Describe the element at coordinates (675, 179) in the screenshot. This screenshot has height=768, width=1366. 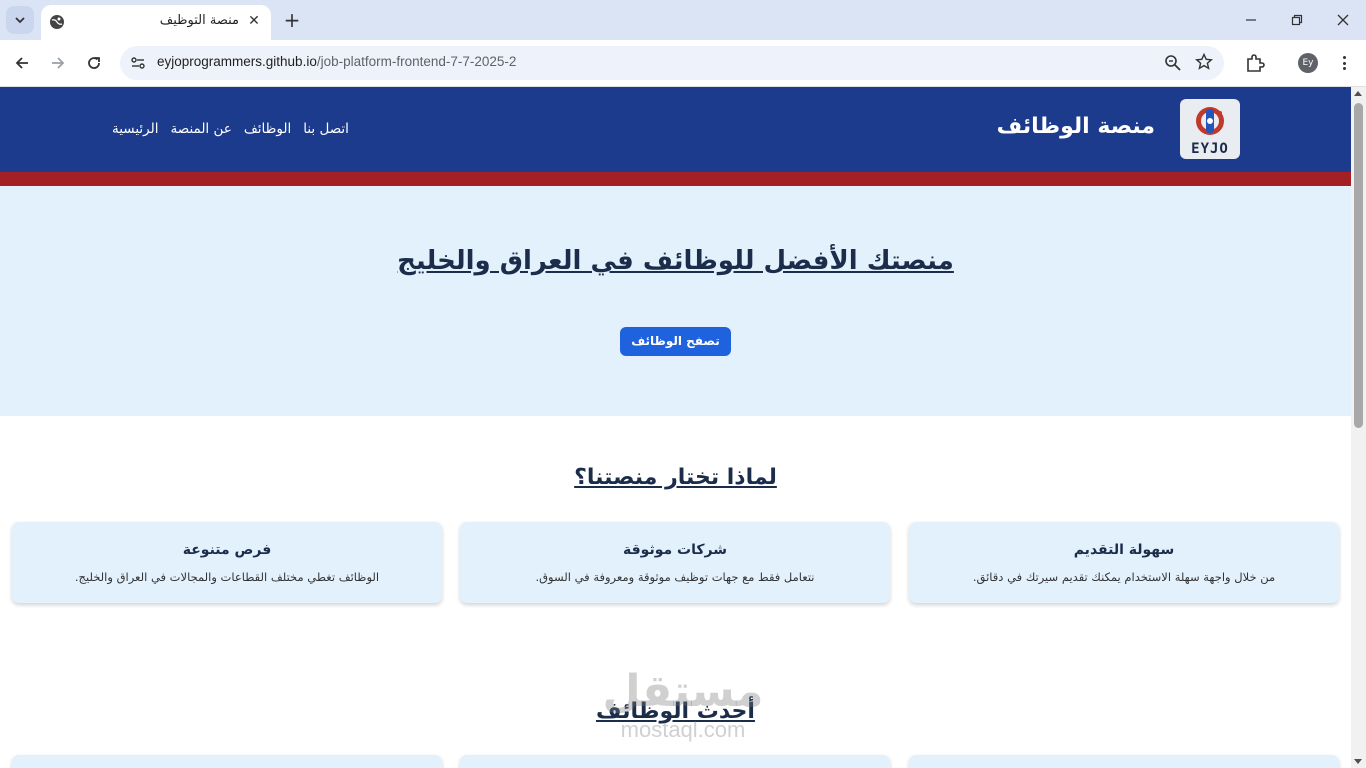
I see `header-accent-bar` at that location.